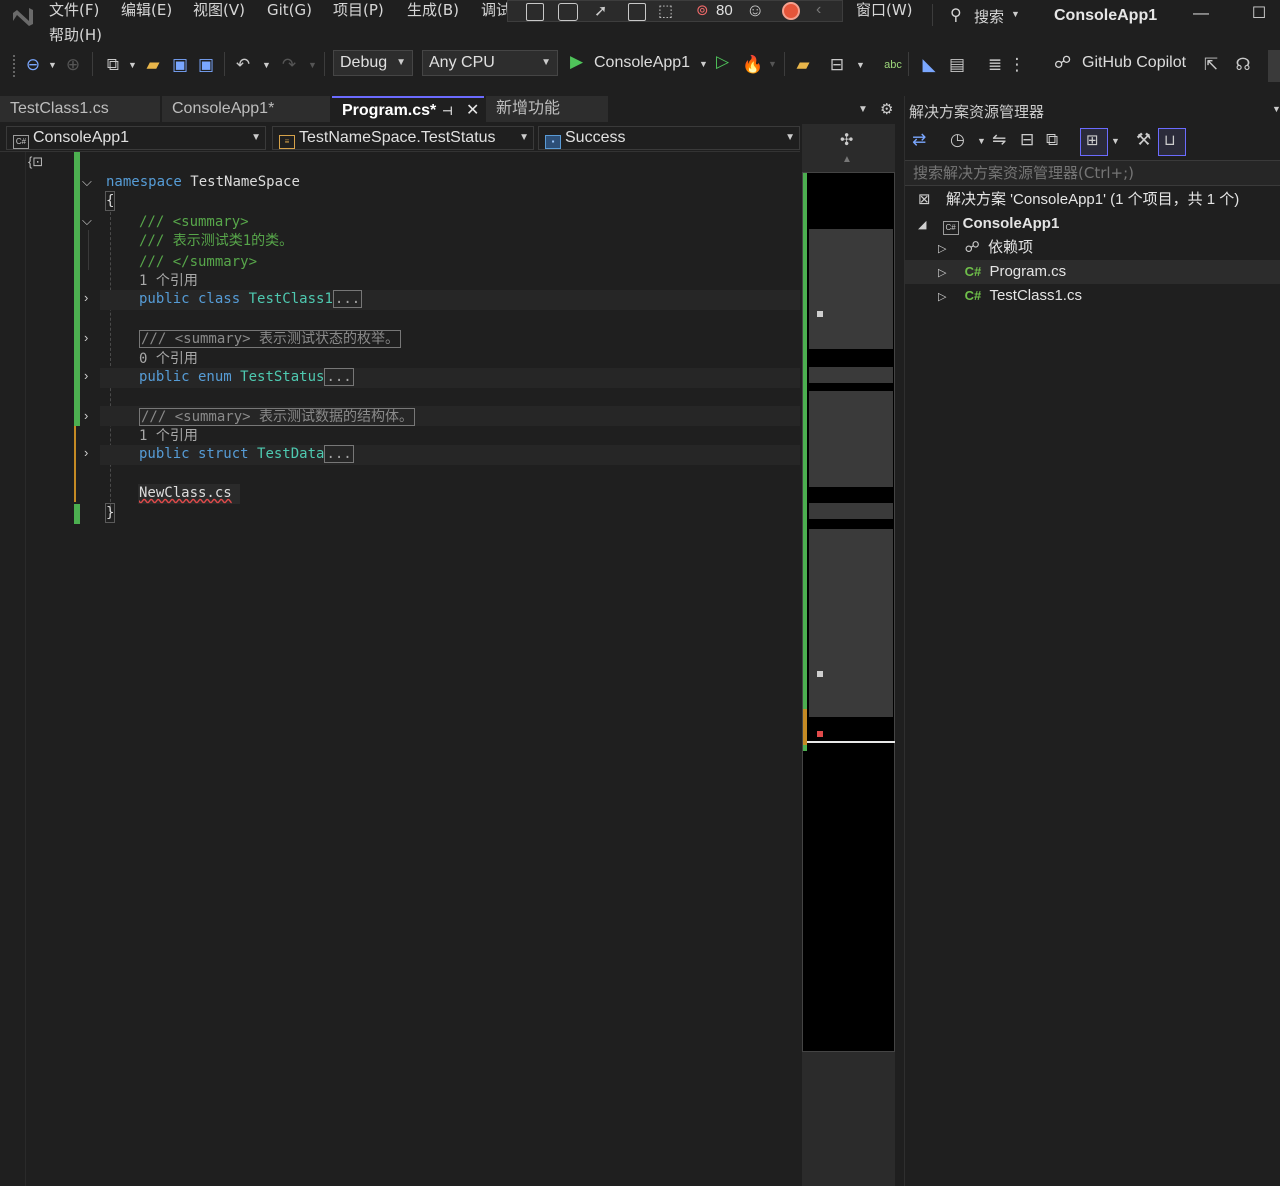 The height and width of the screenshot is (1186, 1280). What do you see at coordinates (194, 222) in the screenshot?
I see `doc-comment-summary-open: /// <summary>` at bounding box center [194, 222].